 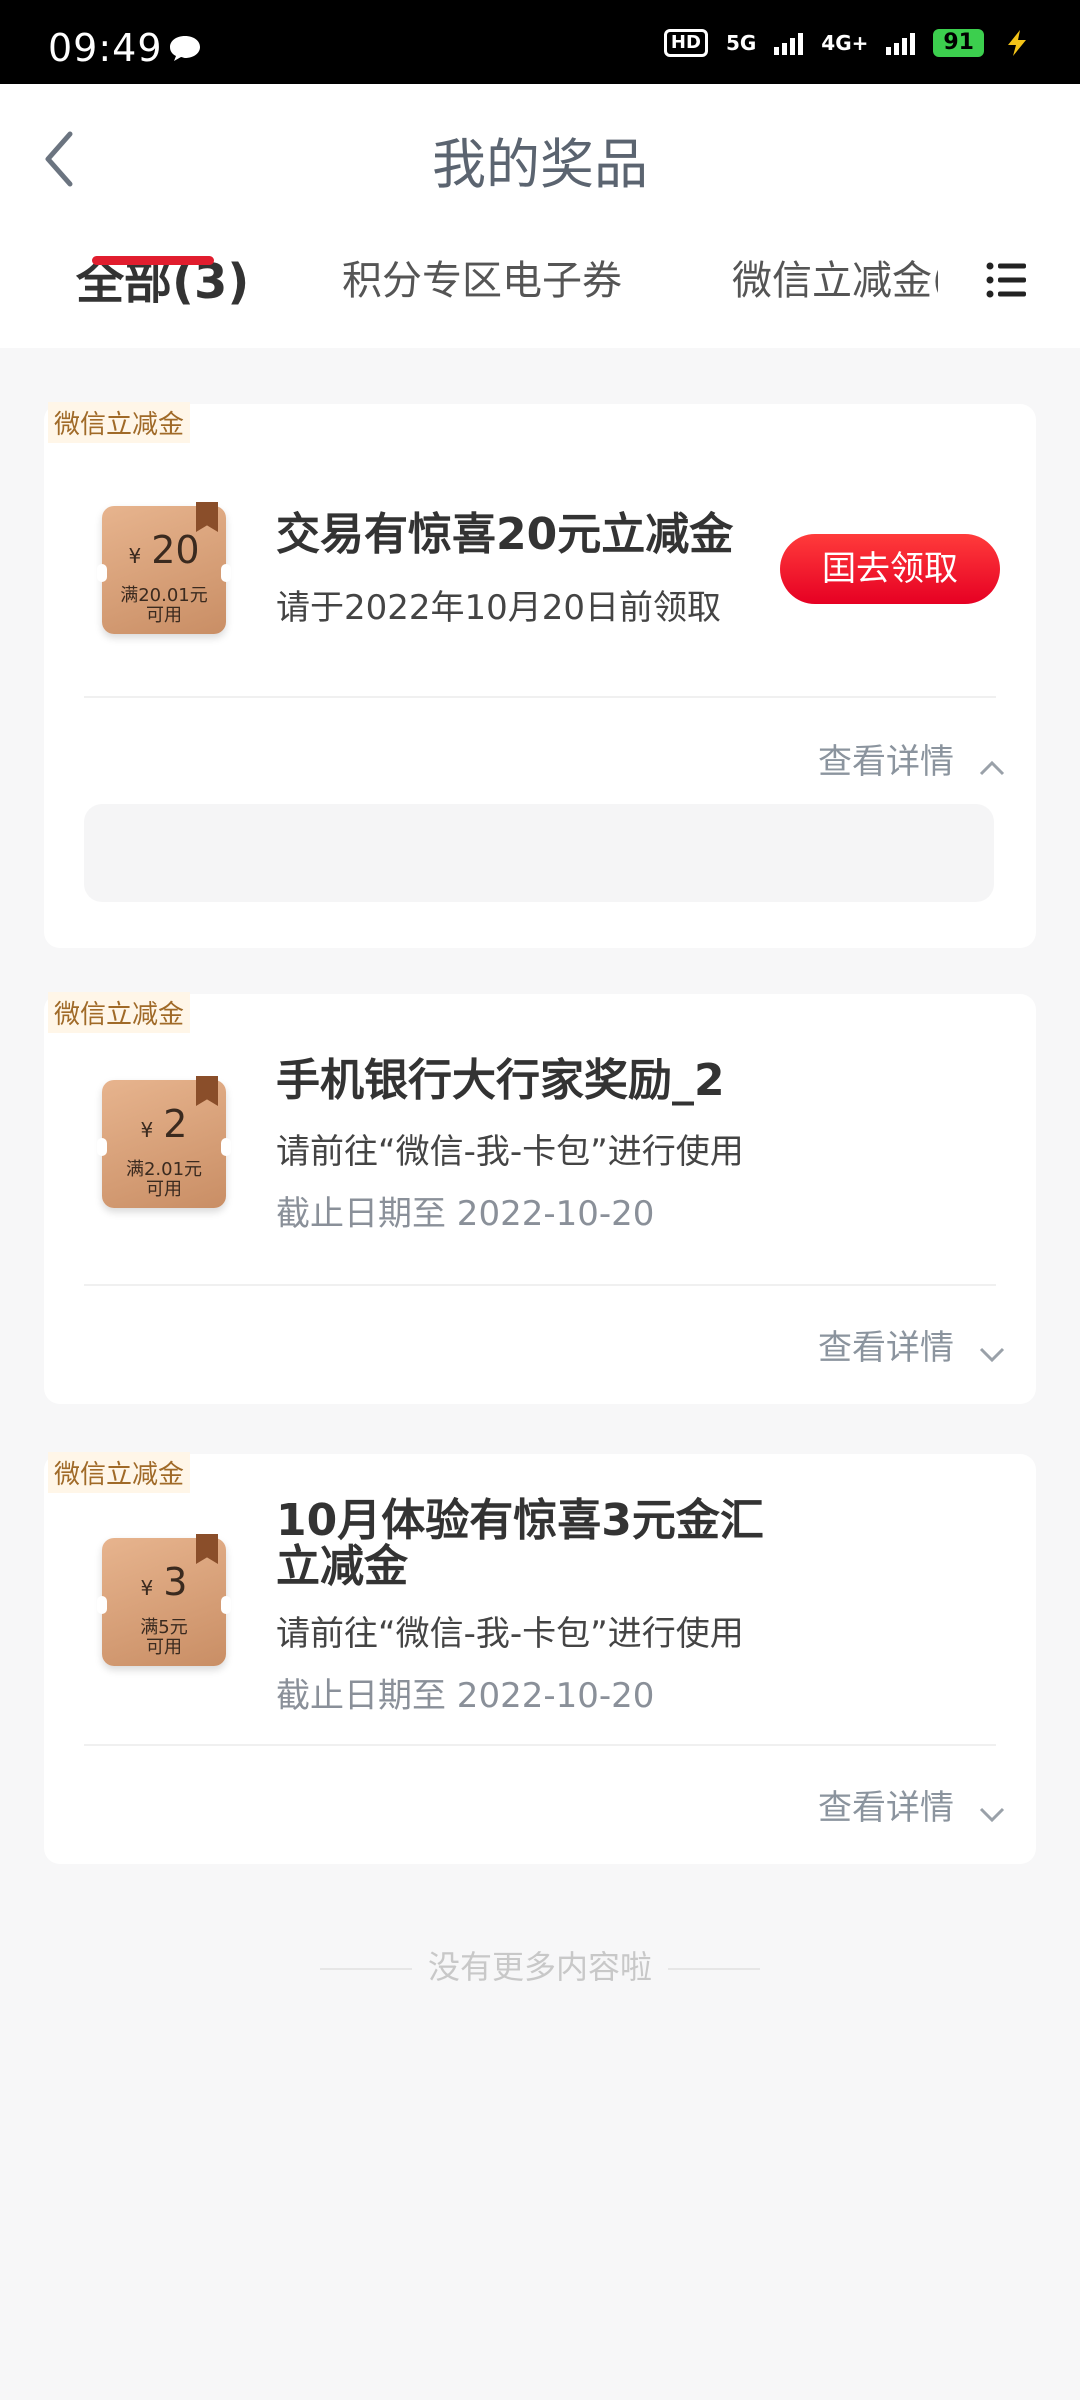 I want to click on signal-4g-label: 4G+, so click(x=845, y=43).